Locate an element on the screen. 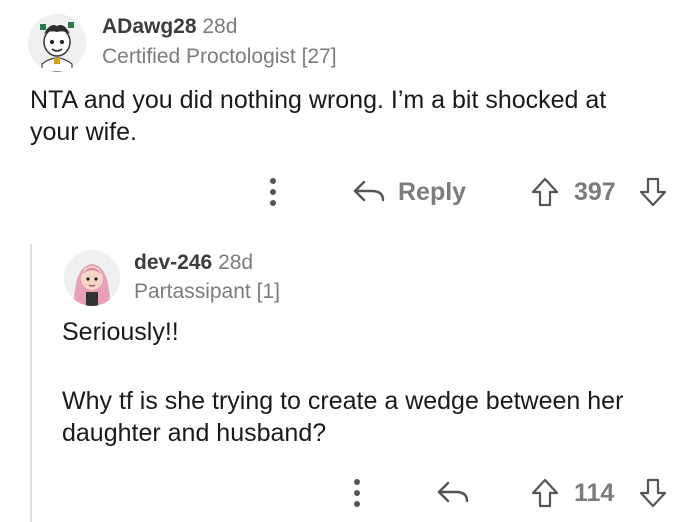 The width and height of the screenshot is (700, 522). comment-header: dev-246 28d is located at coordinates (193, 263).